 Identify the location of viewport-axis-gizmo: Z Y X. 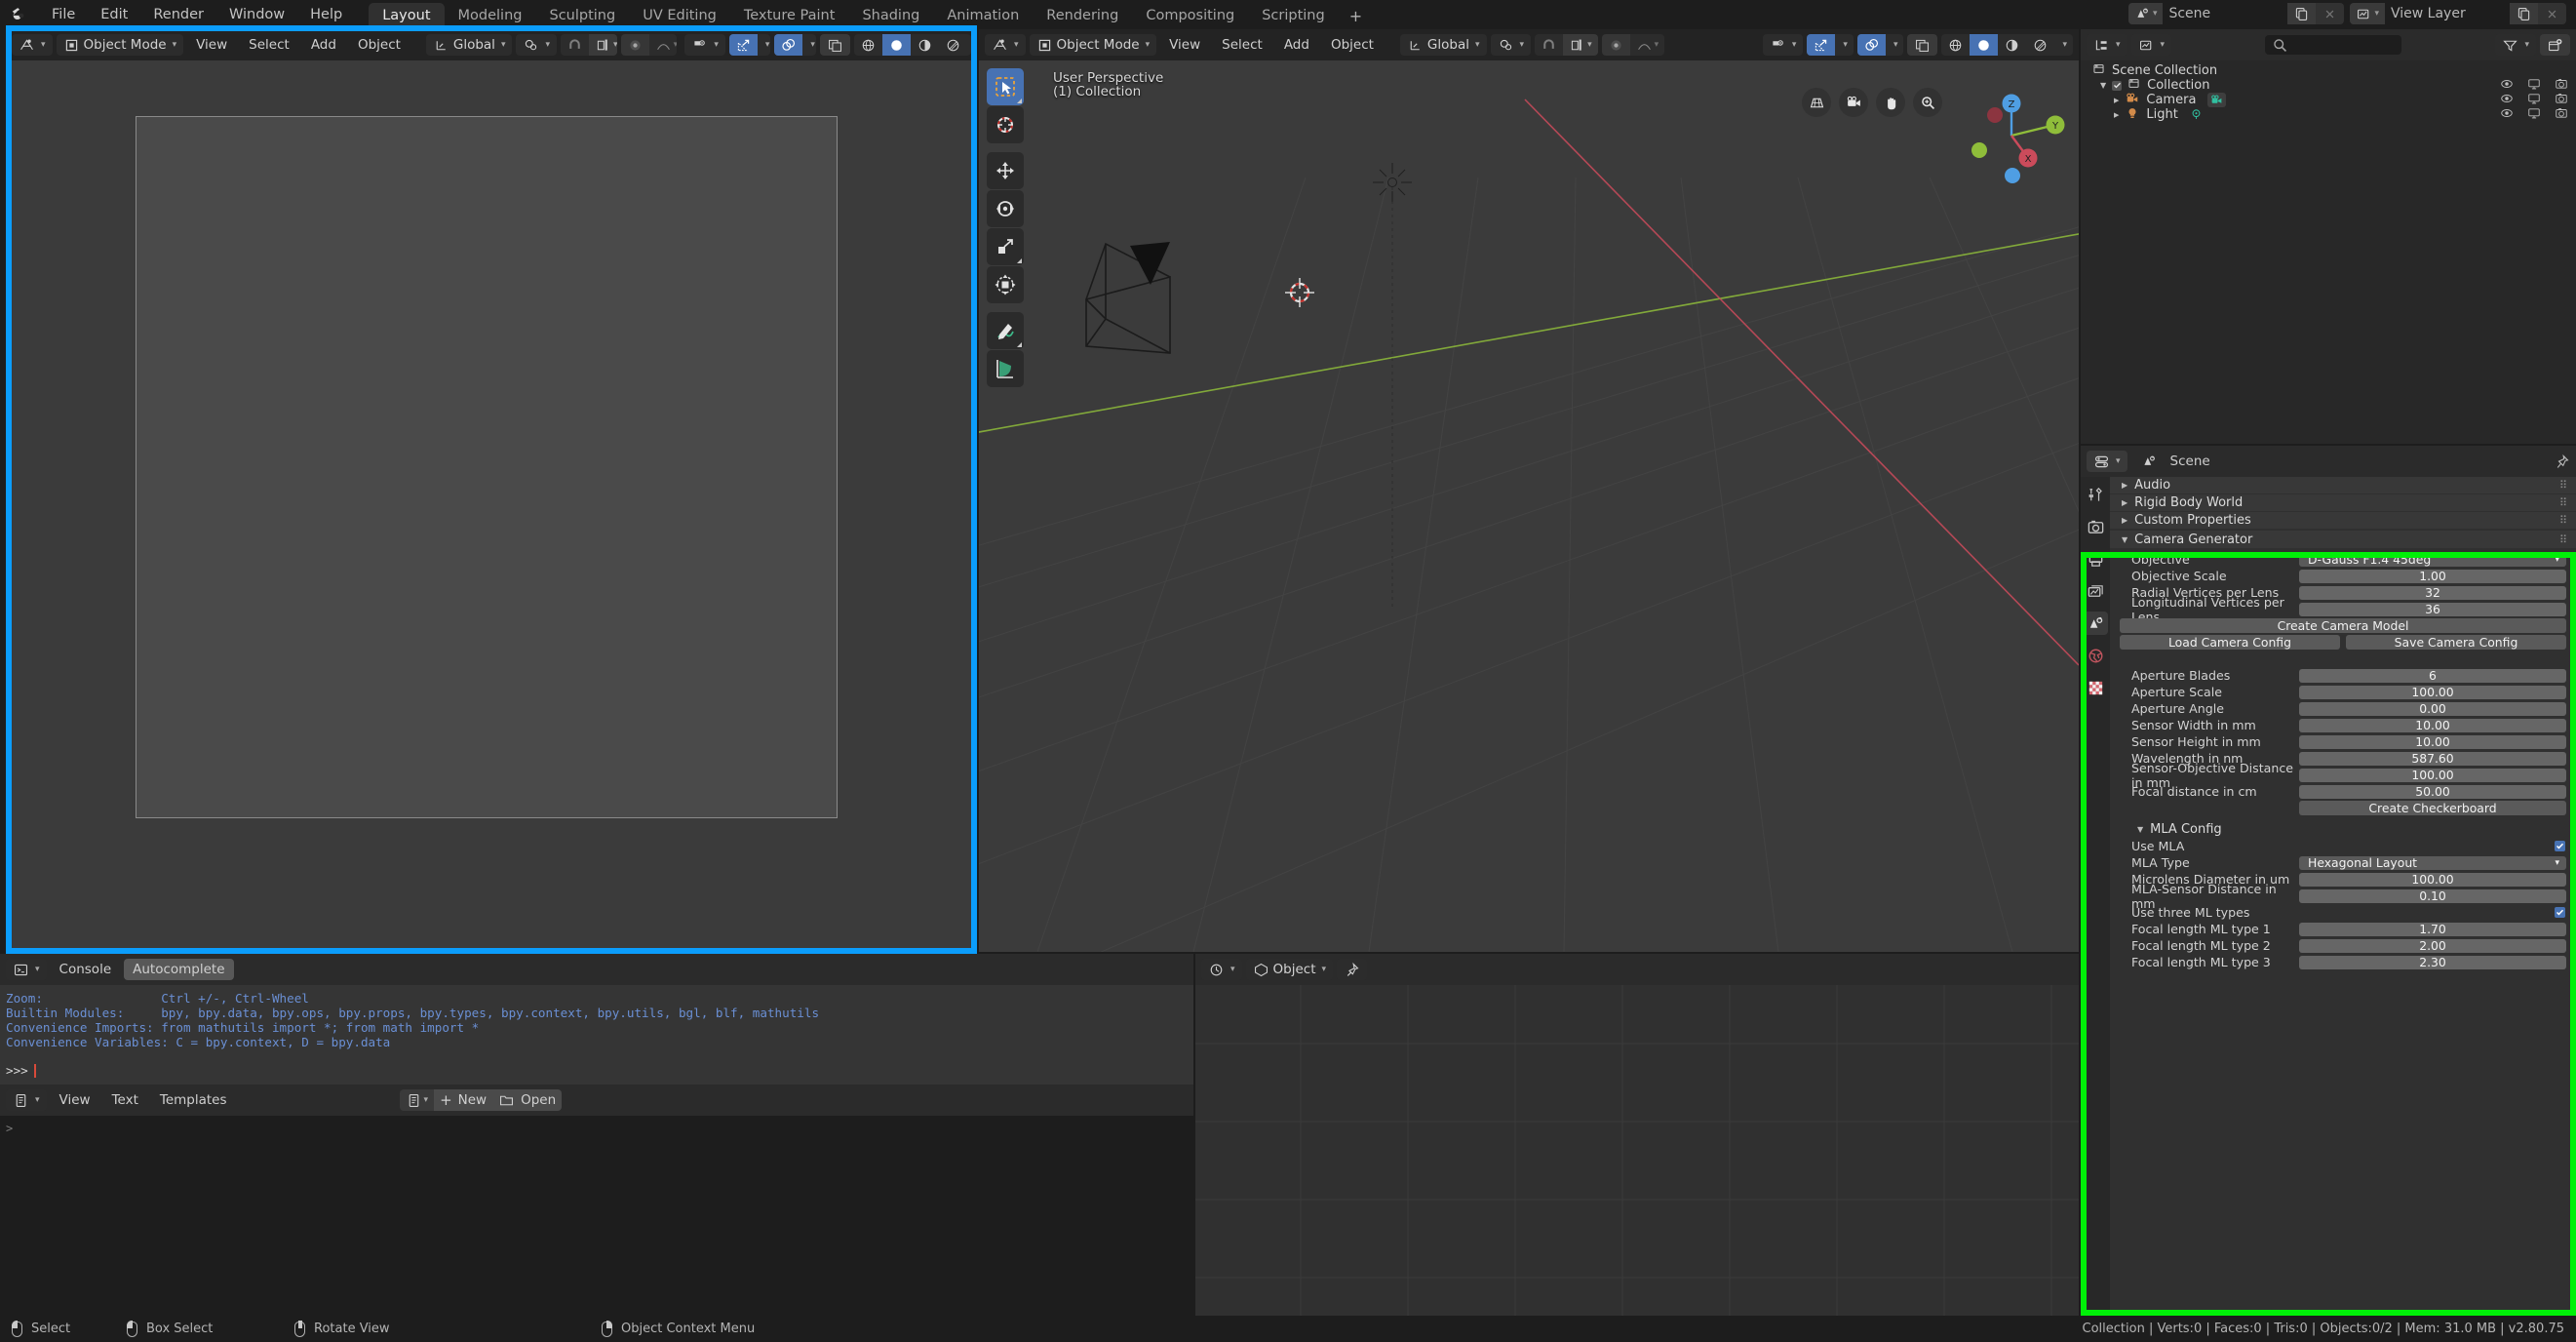
(2012, 135).